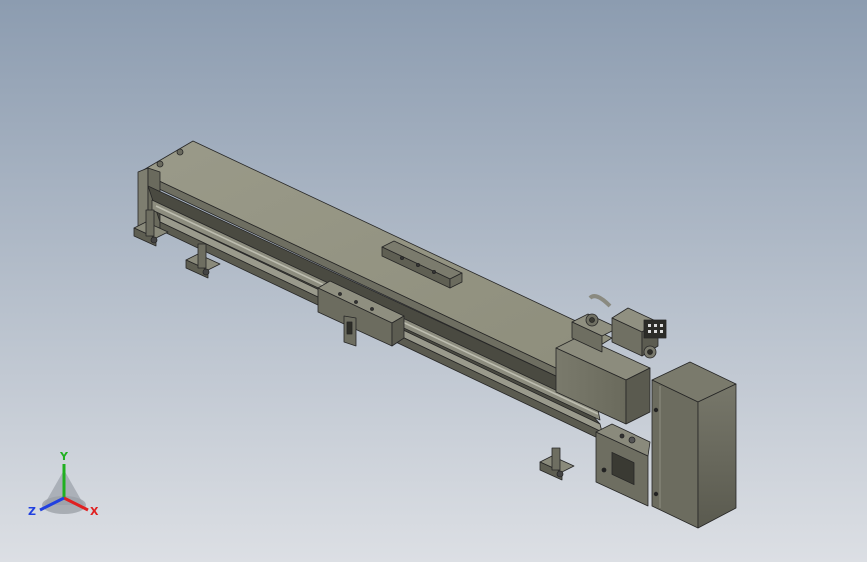 Image resolution: width=867 pixels, height=562 pixels. I want to click on x-axis-label: X, so click(94, 511).